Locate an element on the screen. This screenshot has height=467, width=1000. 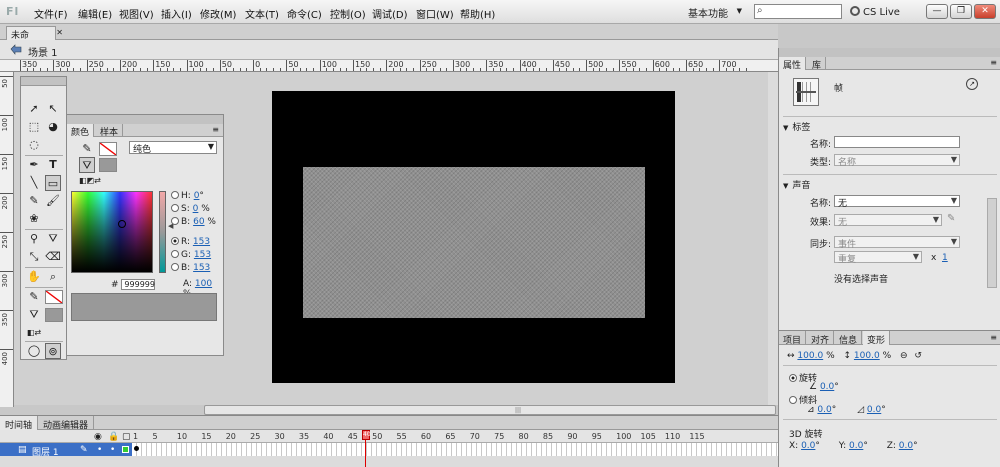
brush-tool-icon: 🖌 is located at coordinates (53, 201).